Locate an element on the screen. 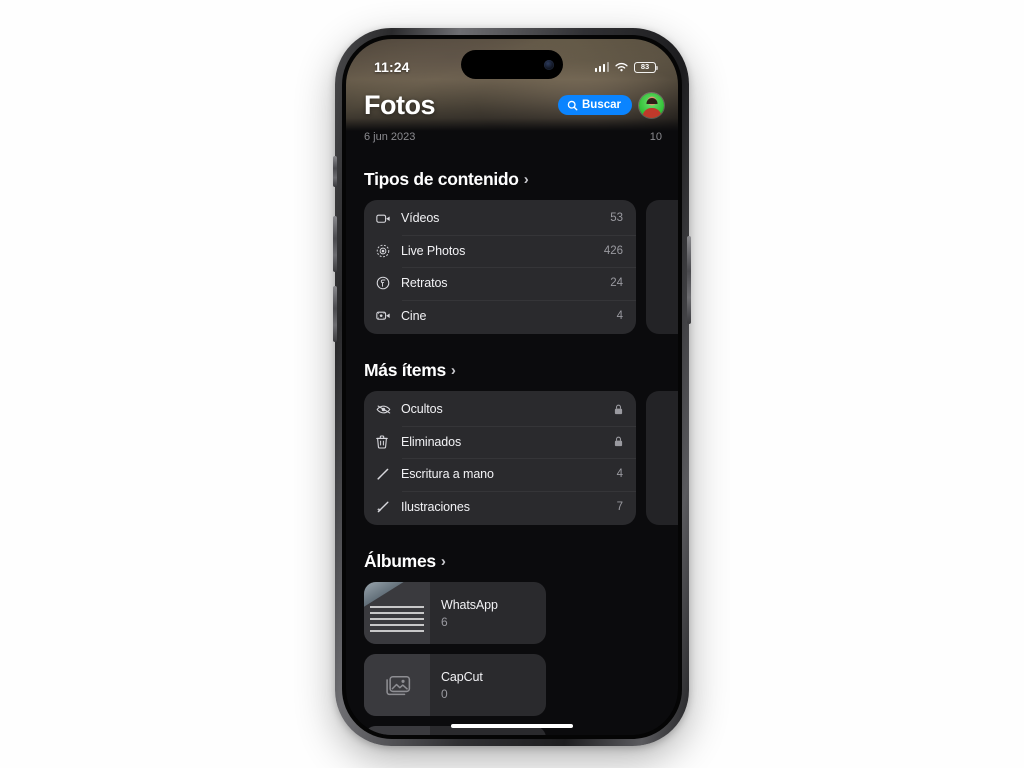 The height and width of the screenshot is (768, 1024). album-name: WhatsApp is located at coordinates (469, 604).